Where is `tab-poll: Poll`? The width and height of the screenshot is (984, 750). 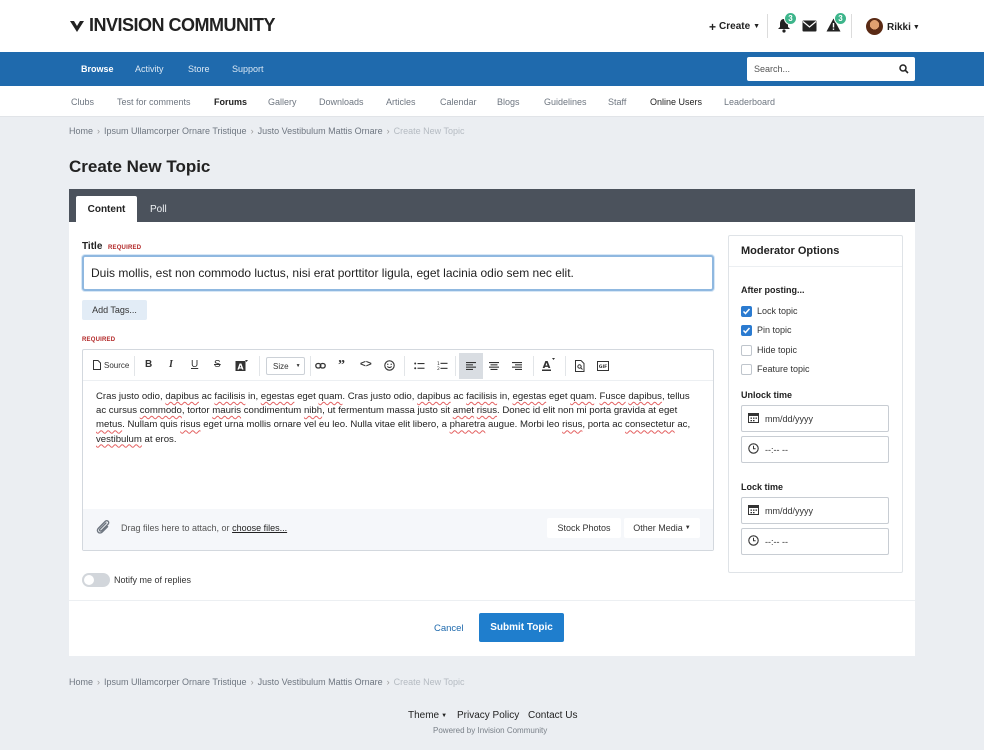
tab-poll: Poll is located at coordinates (158, 209).